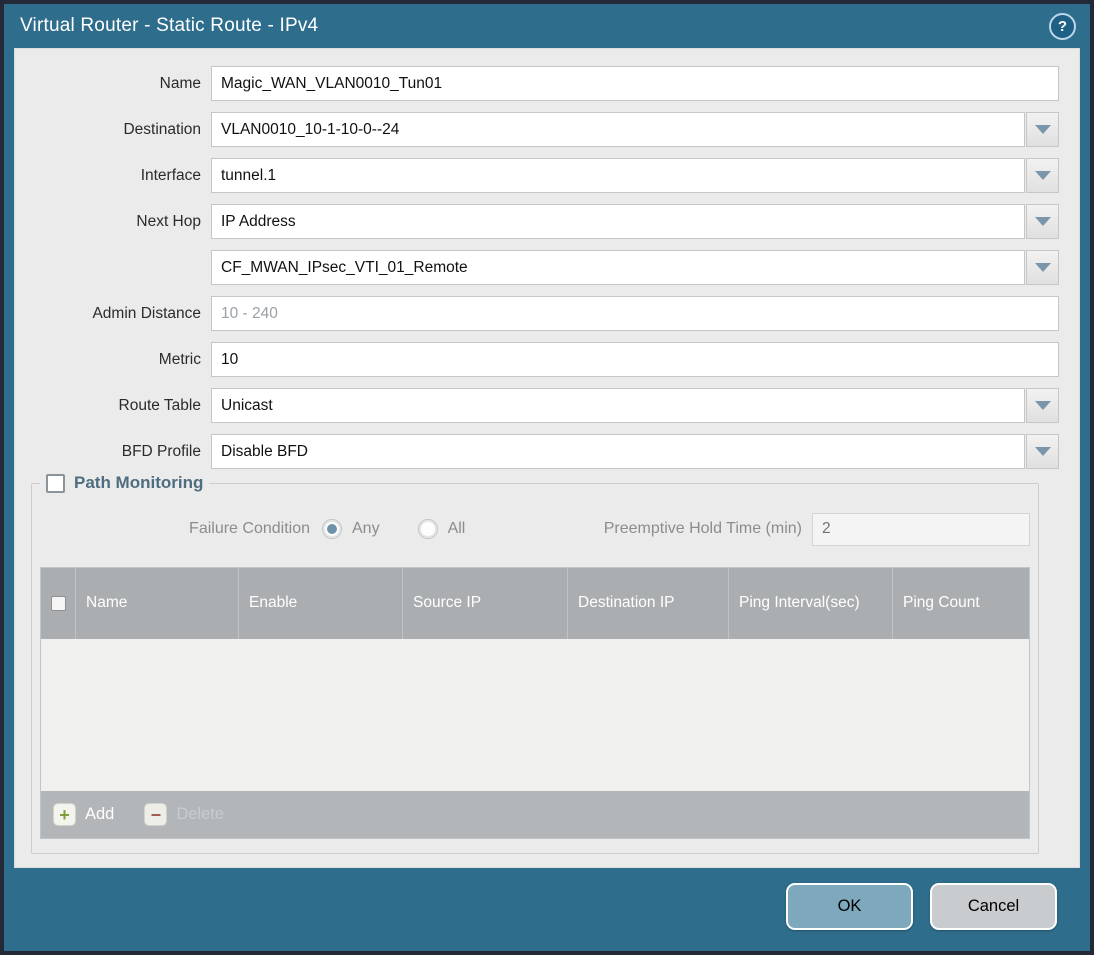  I want to click on bfd-profile-input, so click(618, 451).